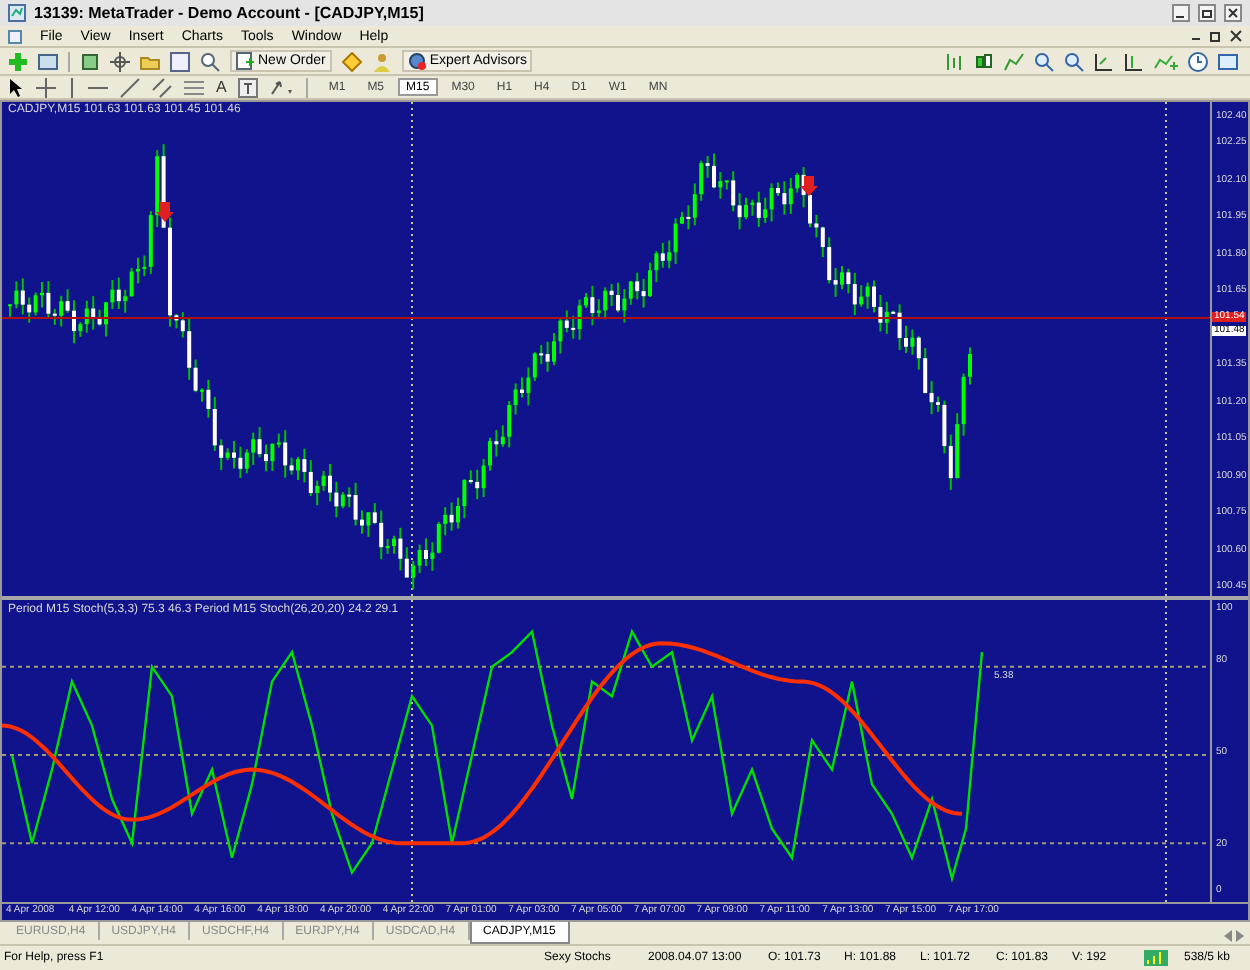  What do you see at coordinates (221, 87) in the screenshot?
I see `text-tool: A` at bounding box center [221, 87].